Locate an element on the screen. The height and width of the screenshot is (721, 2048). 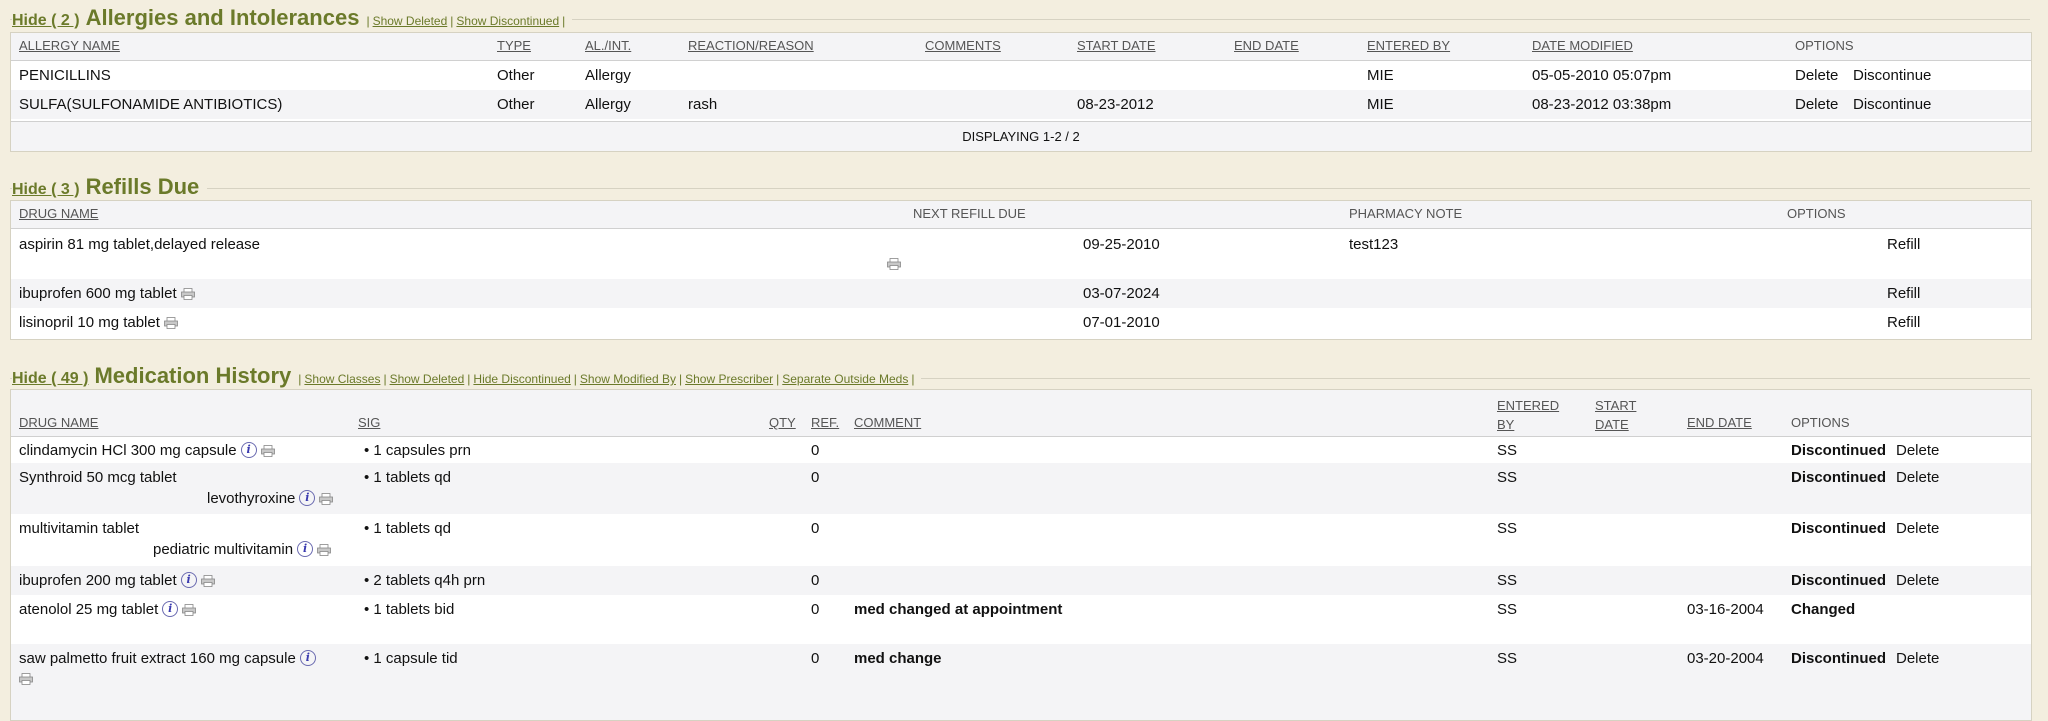
allergies-pagination: DISPLAYING 1-2 / 2 is located at coordinates (1021, 136).